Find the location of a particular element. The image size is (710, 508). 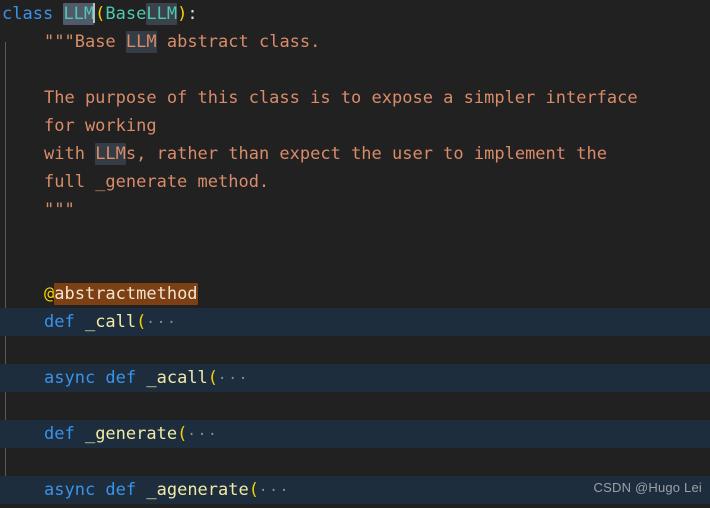

keyword-def-generate: def is located at coordinates (59, 434).